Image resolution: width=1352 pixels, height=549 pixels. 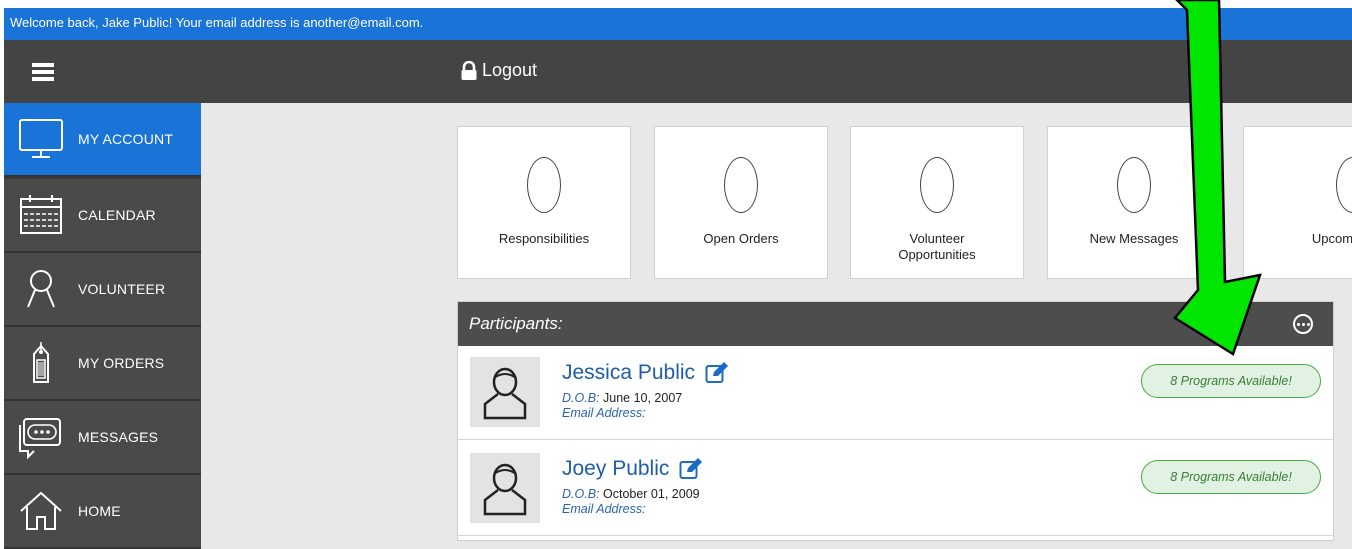 What do you see at coordinates (41, 437) in the screenshot?
I see `chat-icon` at bounding box center [41, 437].